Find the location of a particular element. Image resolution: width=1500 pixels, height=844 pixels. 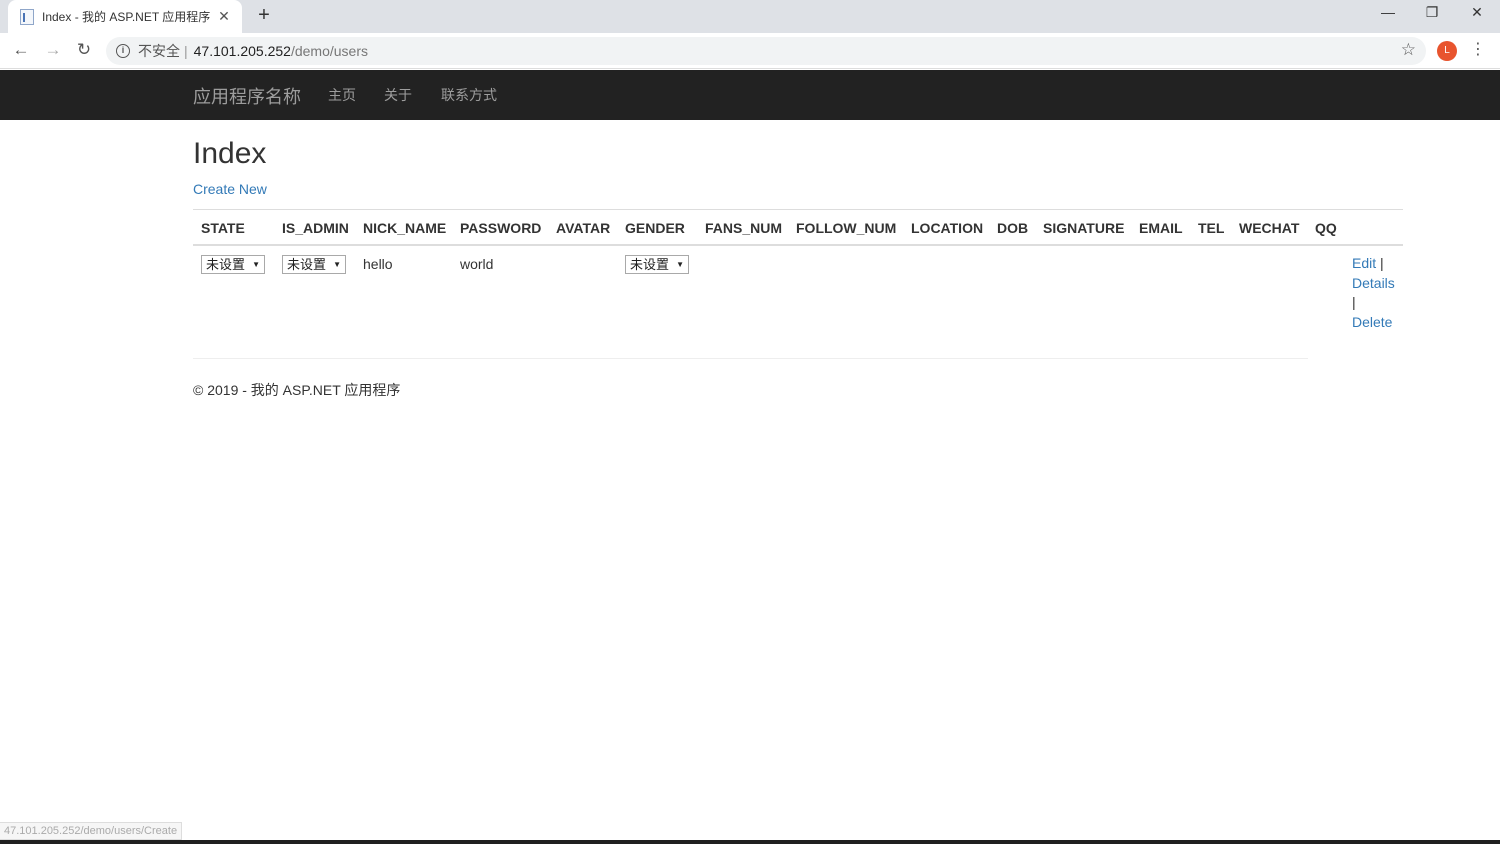

tab-close-icon: ✕ is located at coordinates (224, 16).